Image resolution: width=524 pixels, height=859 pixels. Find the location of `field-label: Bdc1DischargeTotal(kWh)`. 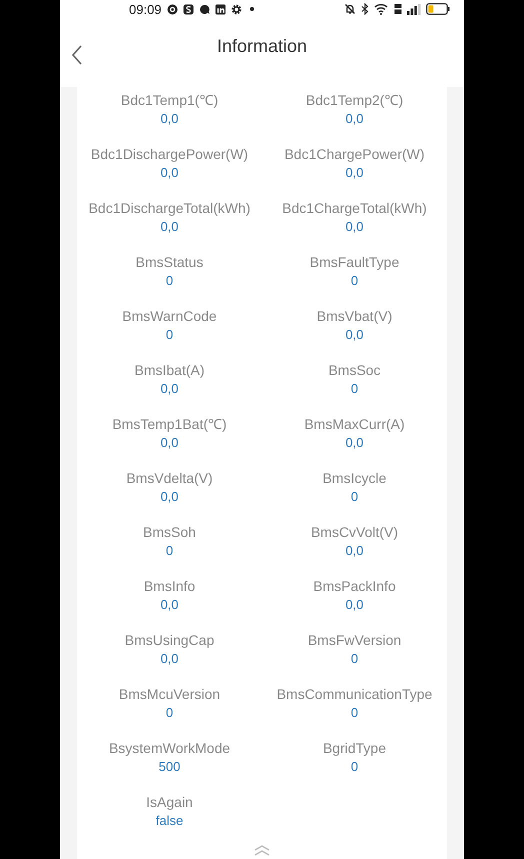

field-label: Bdc1DischargeTotal(kWh) is located at coordinates (169, 208).